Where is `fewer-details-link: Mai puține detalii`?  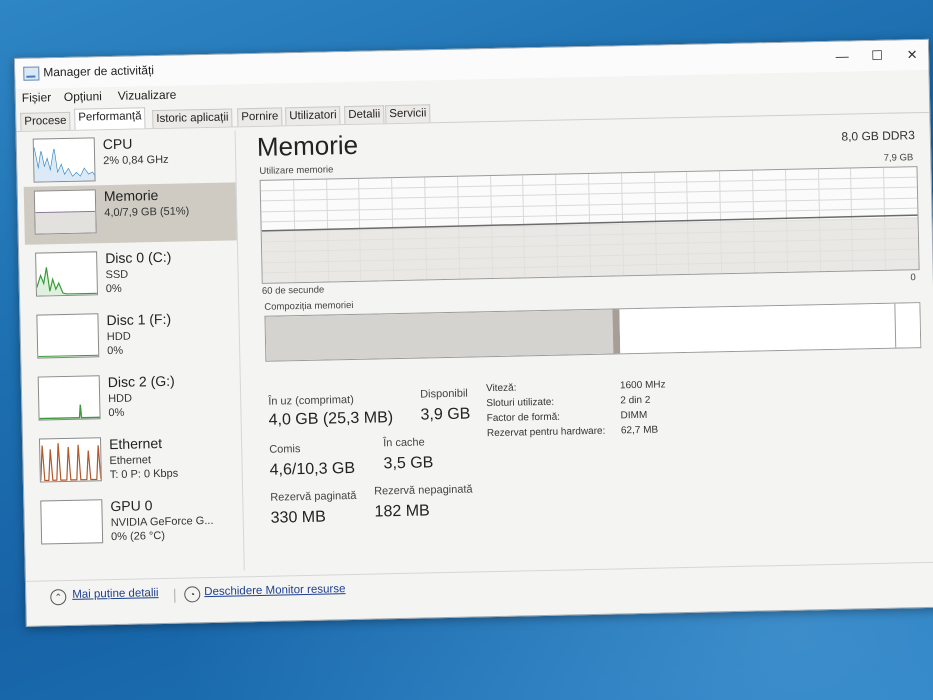 fewer-details-link: Mai puține detalii is located at coordinates (115, 594).